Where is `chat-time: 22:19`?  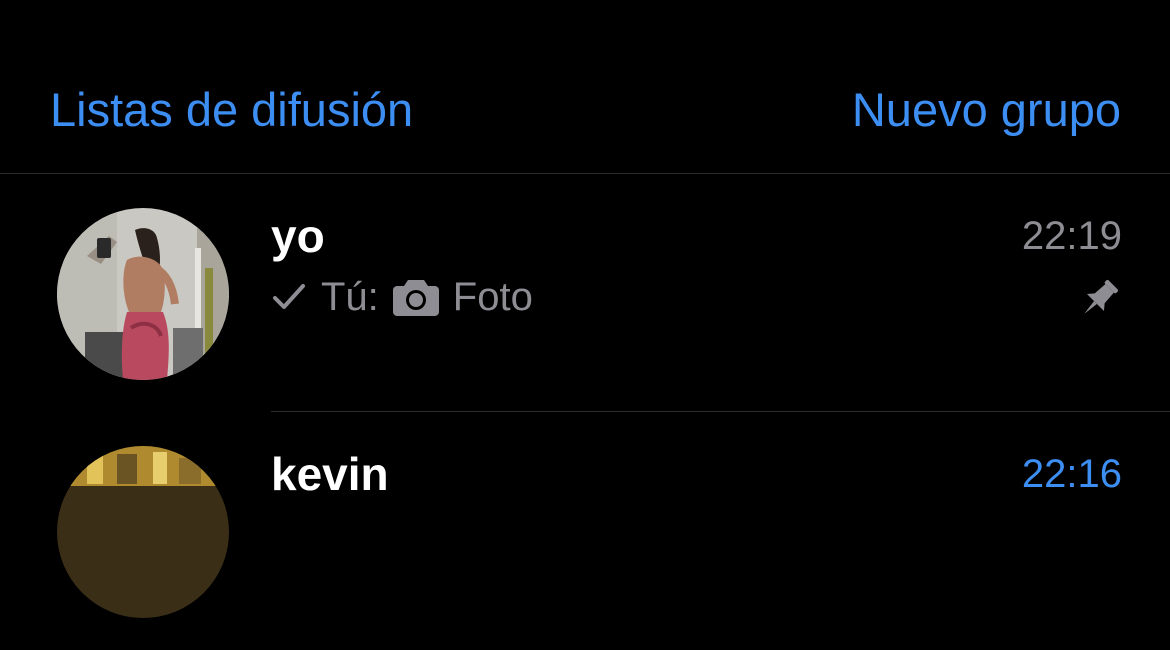
chat-time: 22:19 is located at coordinates (1071, 236).